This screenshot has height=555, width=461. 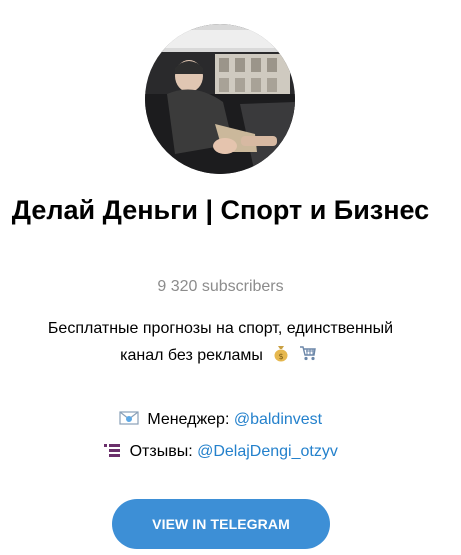 What do you see at coordinates (220, 210) in the screenshot?
I see `channel-title: Делай Деньги | Спорт и Бизнес` at bounding box center [220, 210].